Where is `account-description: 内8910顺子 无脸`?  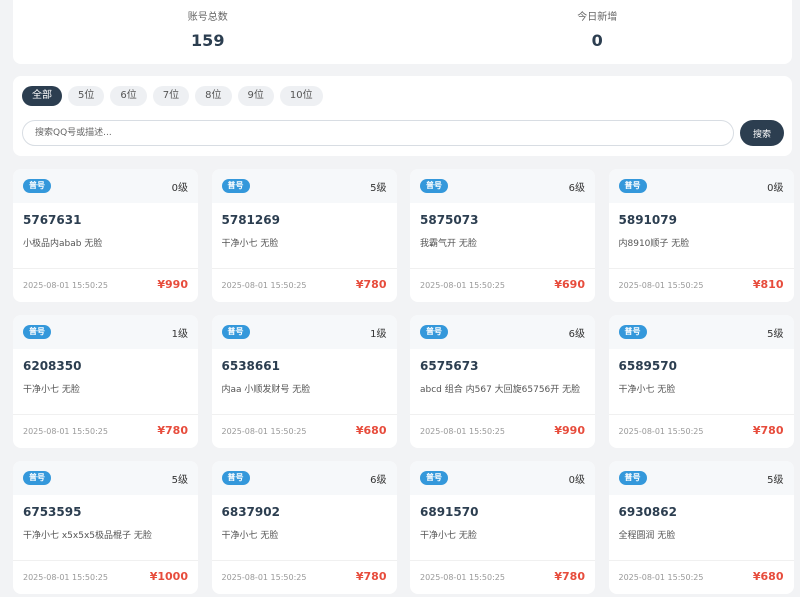 account-description: 内8910顺子 无脸 is located at coordinates (654, 244).